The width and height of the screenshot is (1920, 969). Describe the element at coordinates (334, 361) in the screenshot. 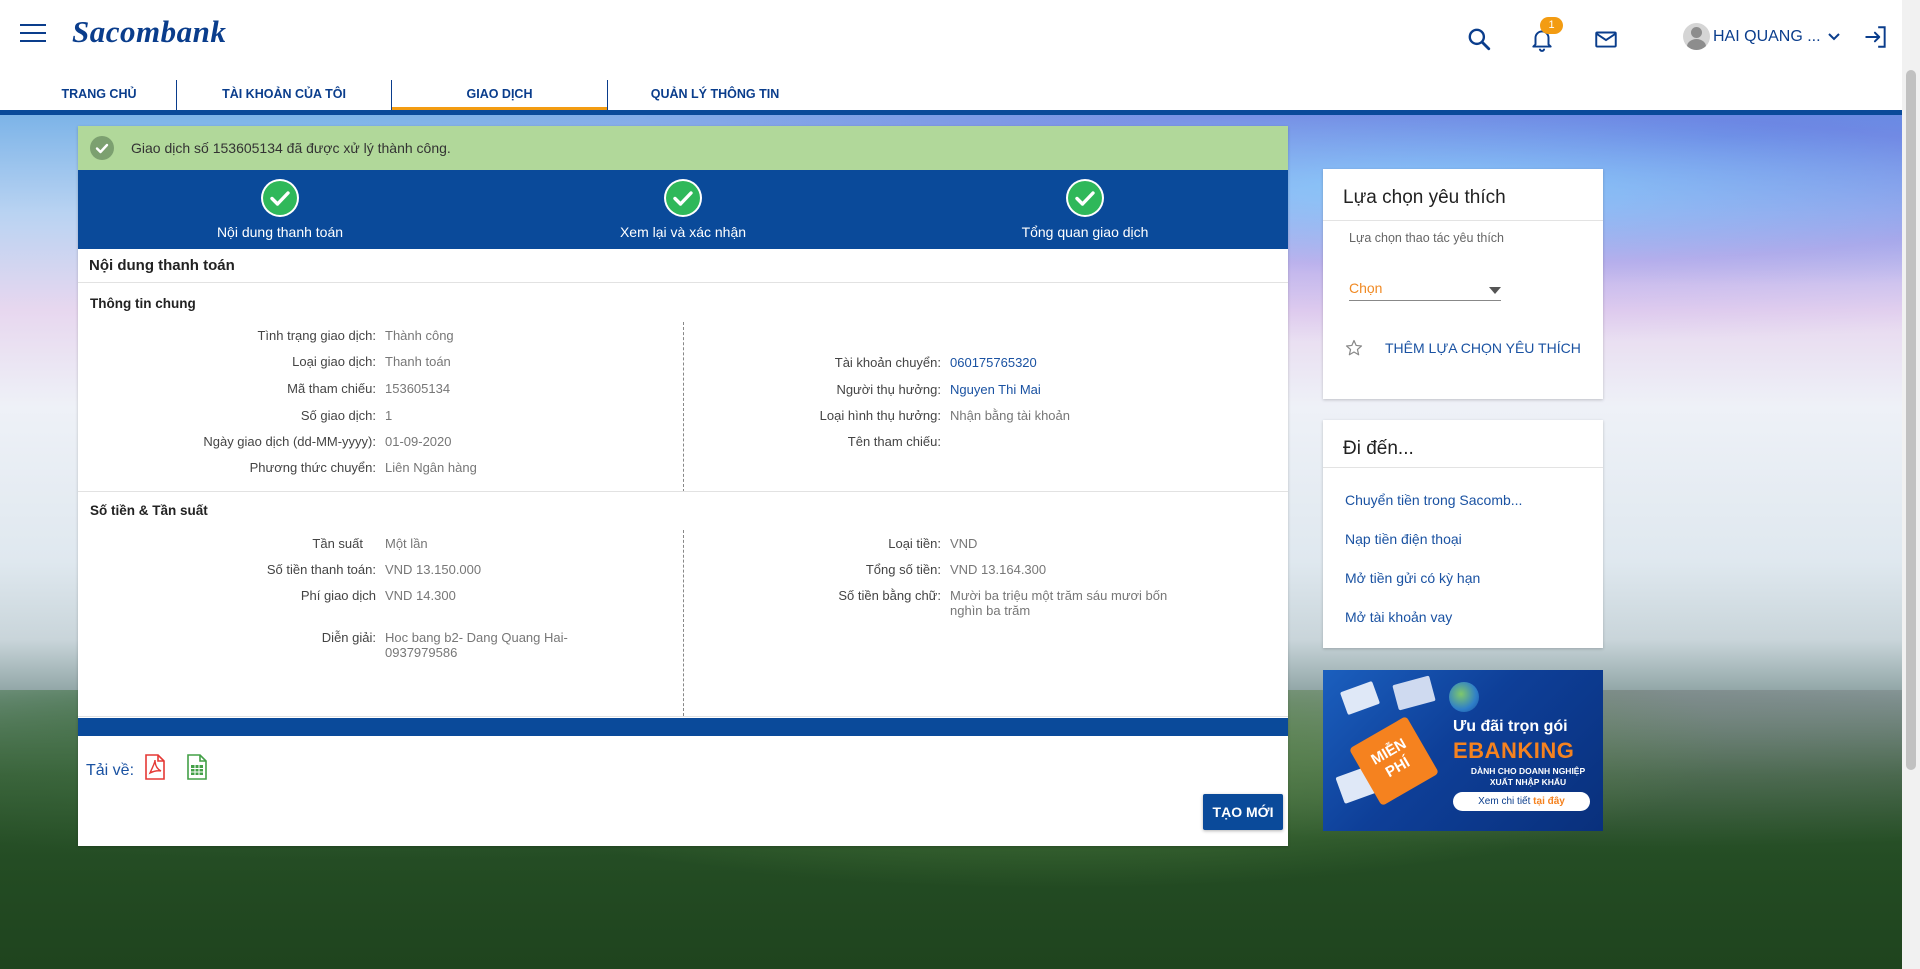

I see `field-label: Loại giao dịch:` at that location.